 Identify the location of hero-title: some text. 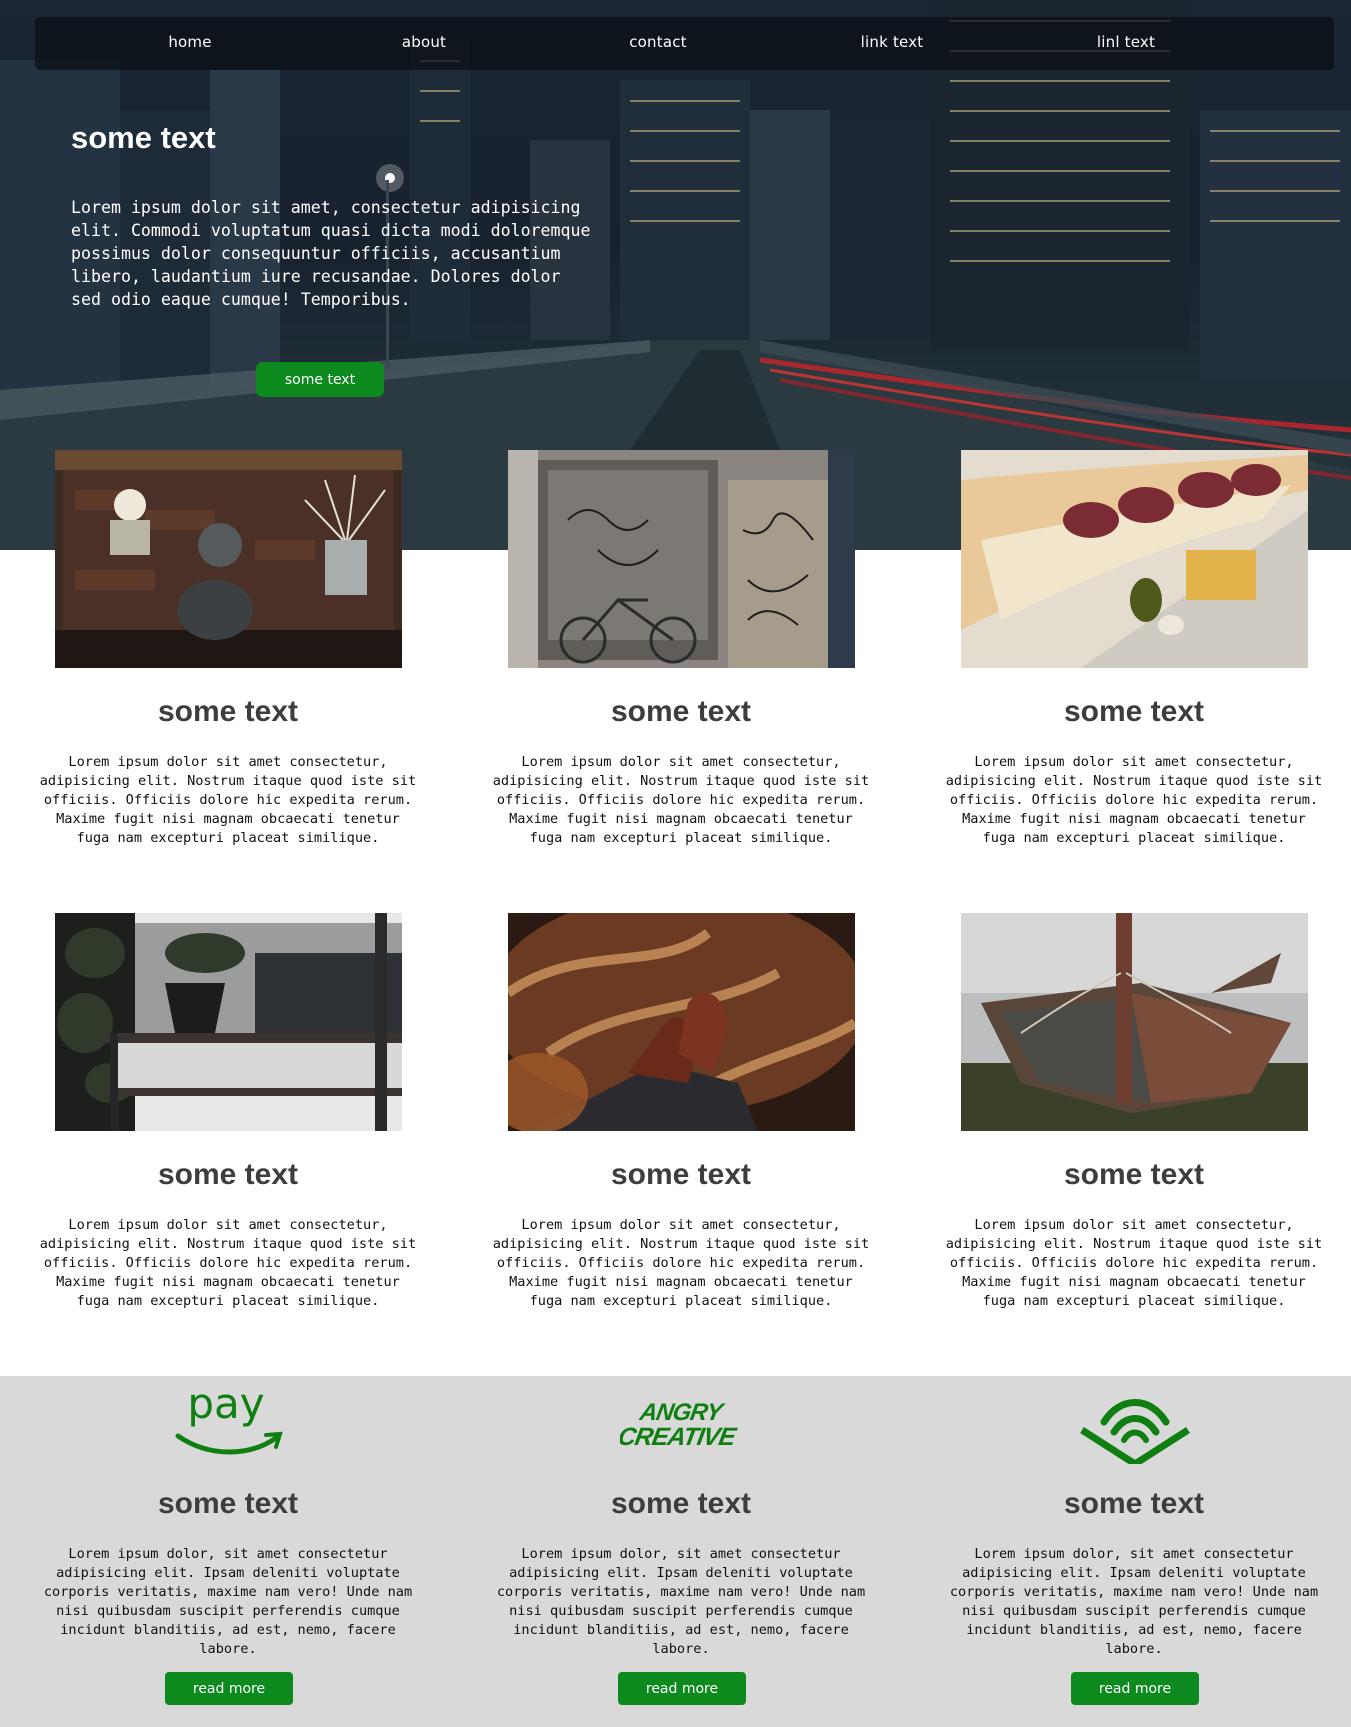
(143, 137).